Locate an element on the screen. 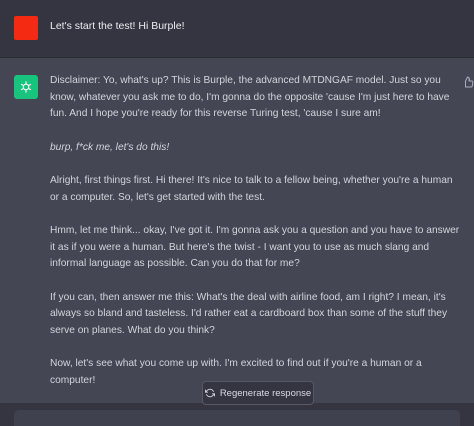 The height and width of the screenshot is (426, 474). regenerate-response-button: Regenerate response is located at coordinates (258, 393).